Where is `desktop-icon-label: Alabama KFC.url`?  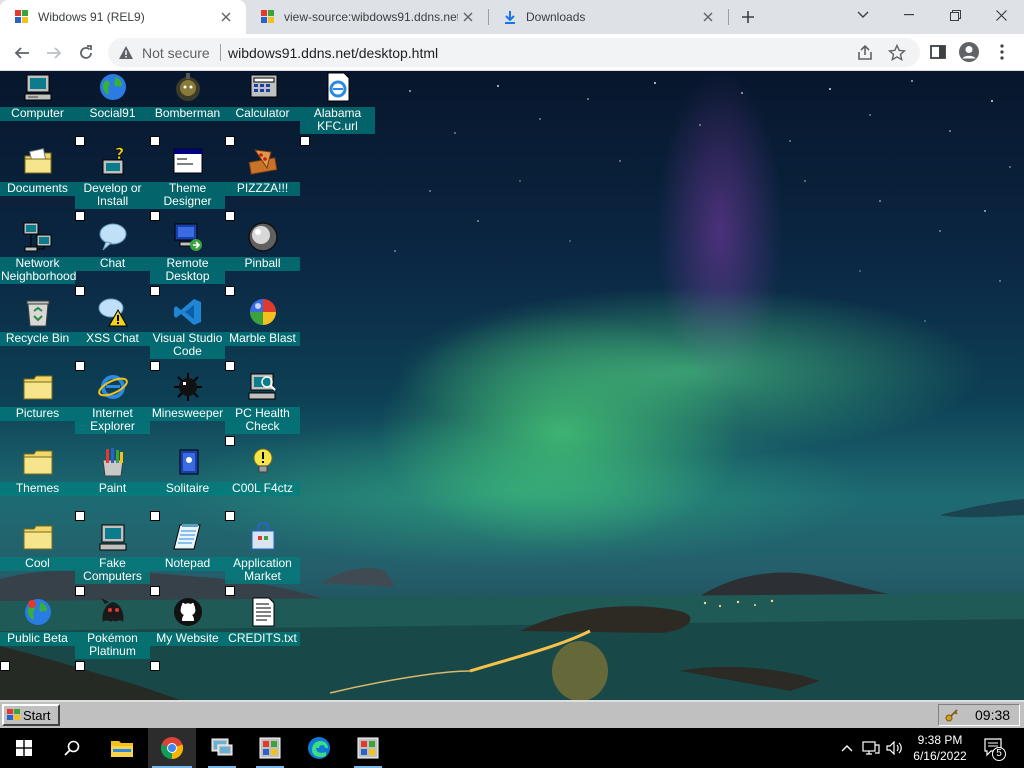
desktop-icon-label: Alabama KFC.url is located at coordinates (337, 120).